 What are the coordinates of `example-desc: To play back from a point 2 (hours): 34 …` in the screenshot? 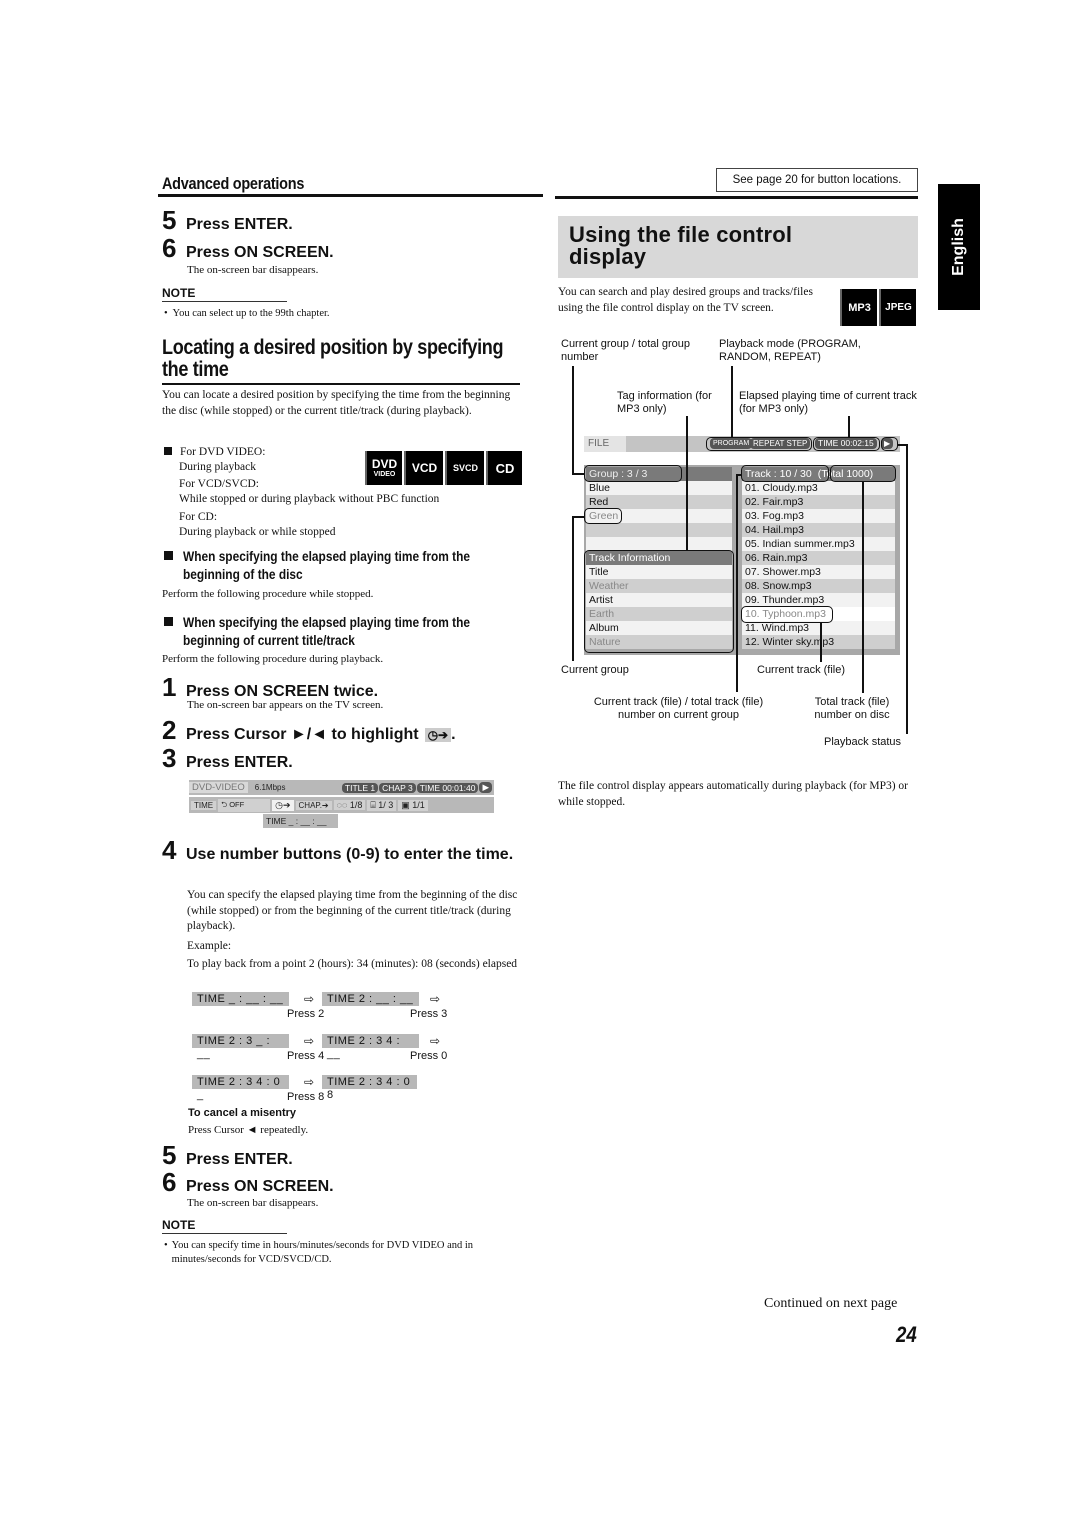 It's located at (352, 964).